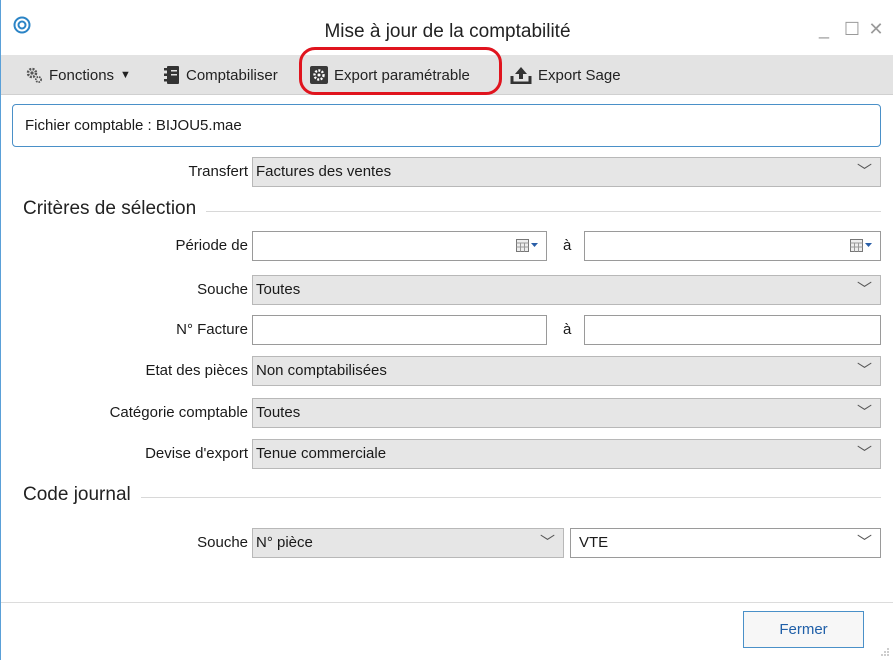 This screenshot has width=893, height=660. I want to click on criteres-section-title: Critères de sélection, so click(115, 209).